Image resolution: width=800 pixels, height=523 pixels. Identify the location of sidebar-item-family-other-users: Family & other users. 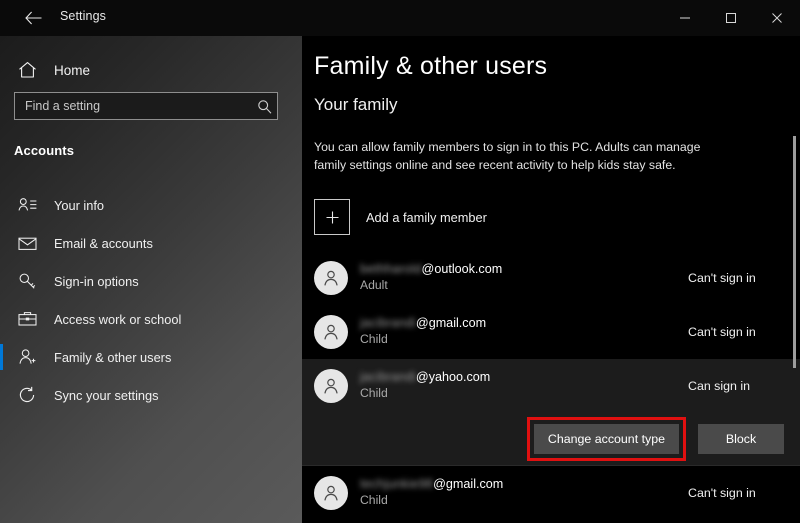
(151, 357).